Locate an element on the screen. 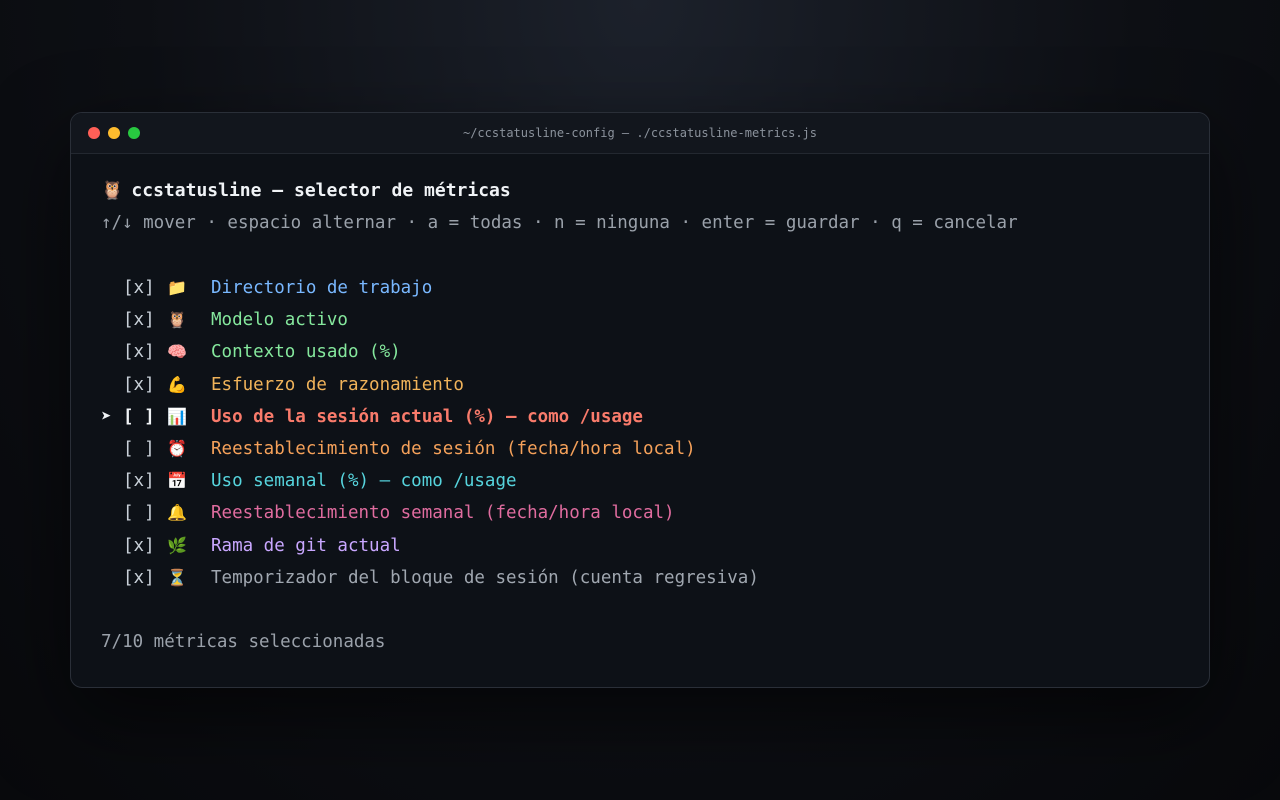 This screenshot has width=1280, height=800. metric-label: Rama de git actual is located at coordinates (306, 545).